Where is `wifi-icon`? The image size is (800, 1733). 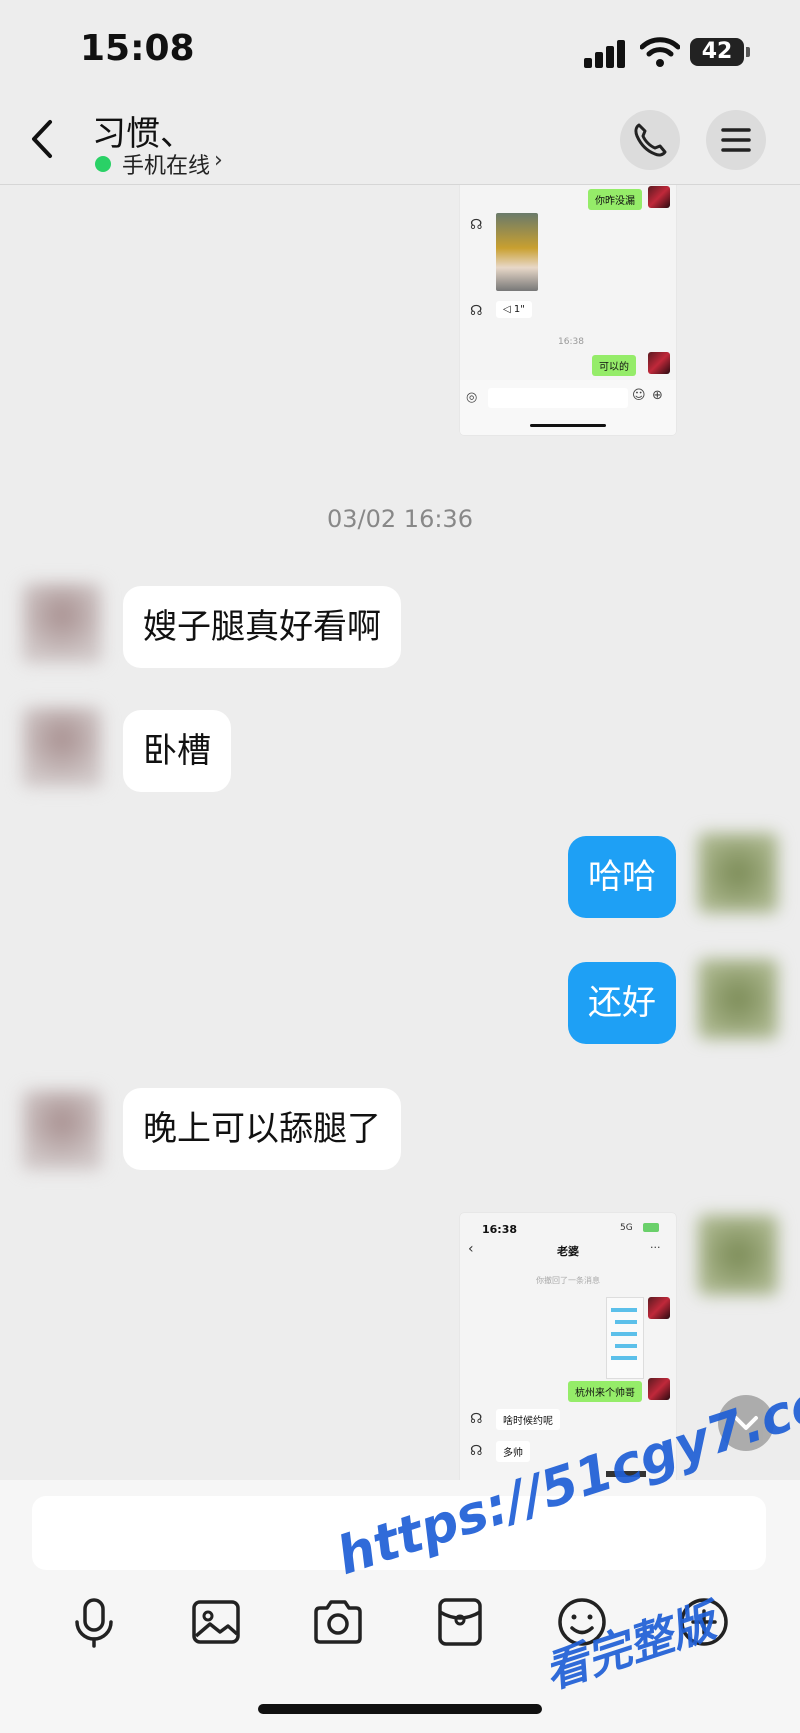 wifi-icon is located at coordinates (660, 52).